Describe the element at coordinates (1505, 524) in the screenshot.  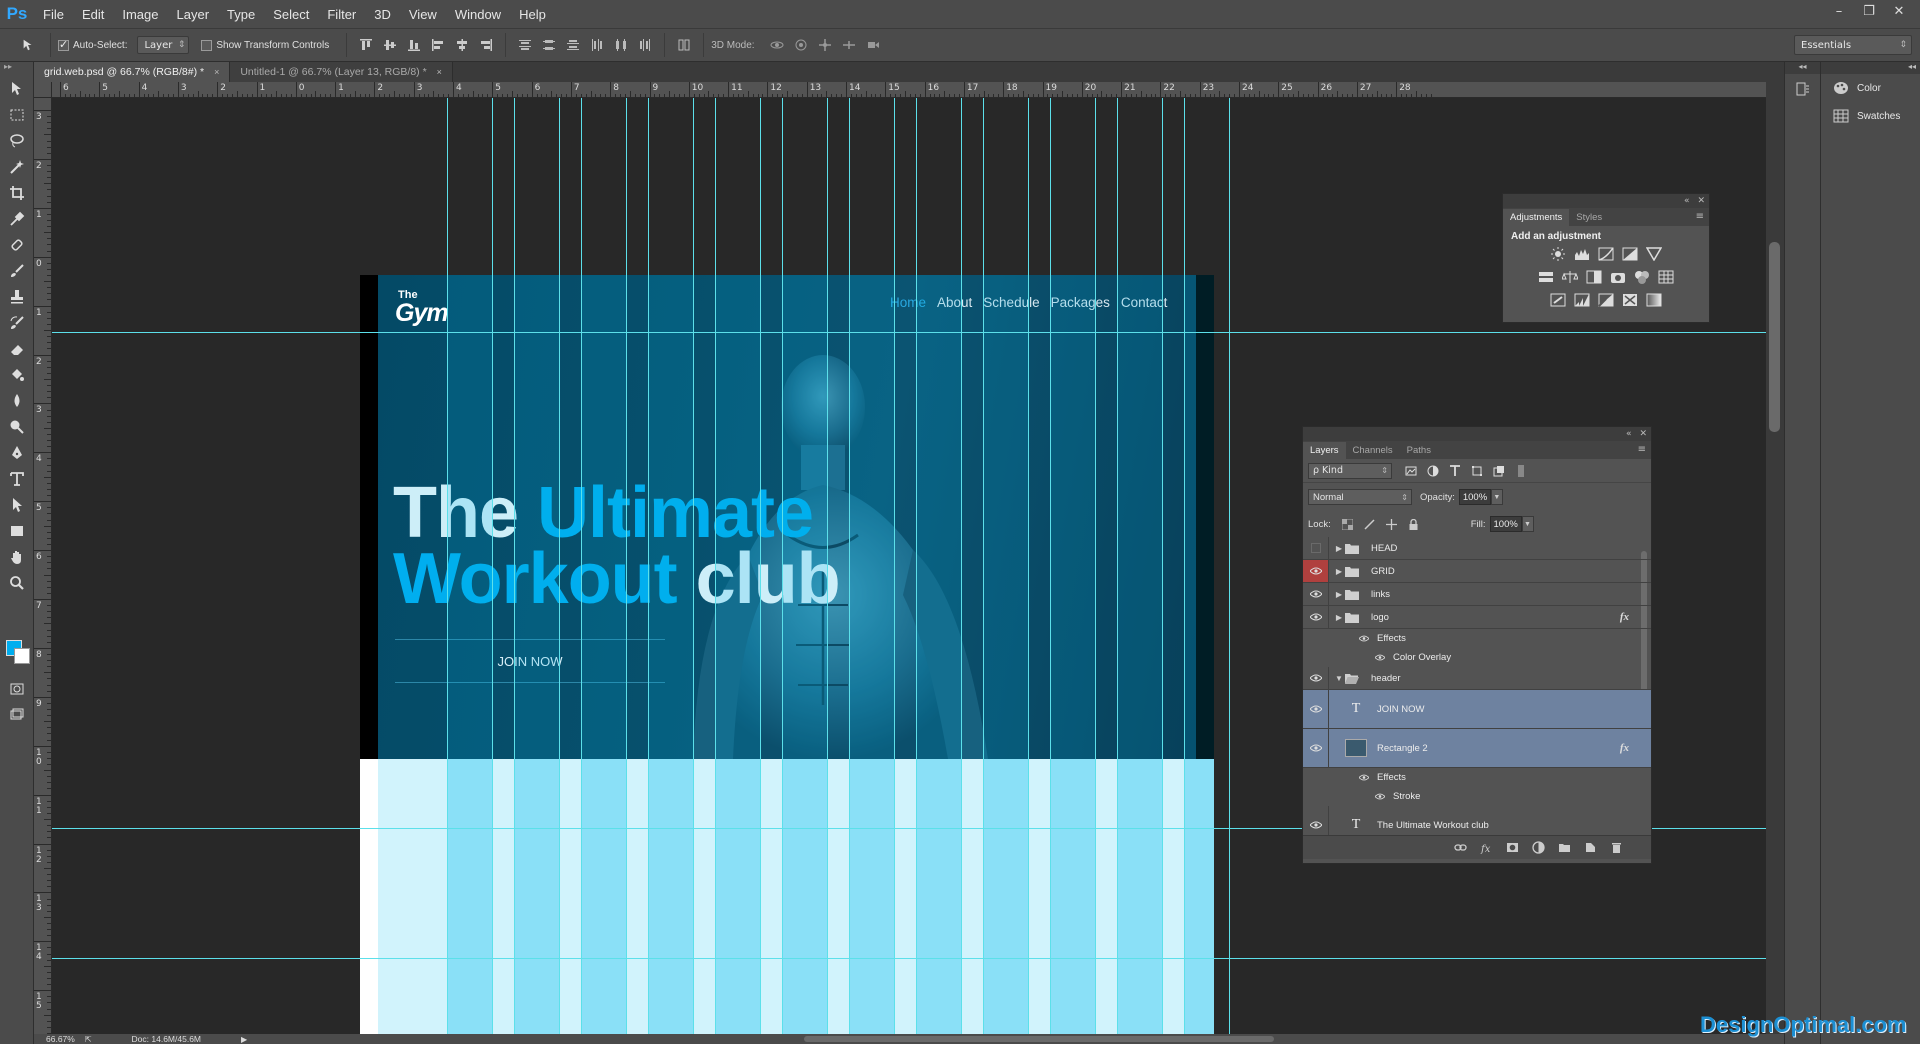
I see `fill-input: 100%` at that location.